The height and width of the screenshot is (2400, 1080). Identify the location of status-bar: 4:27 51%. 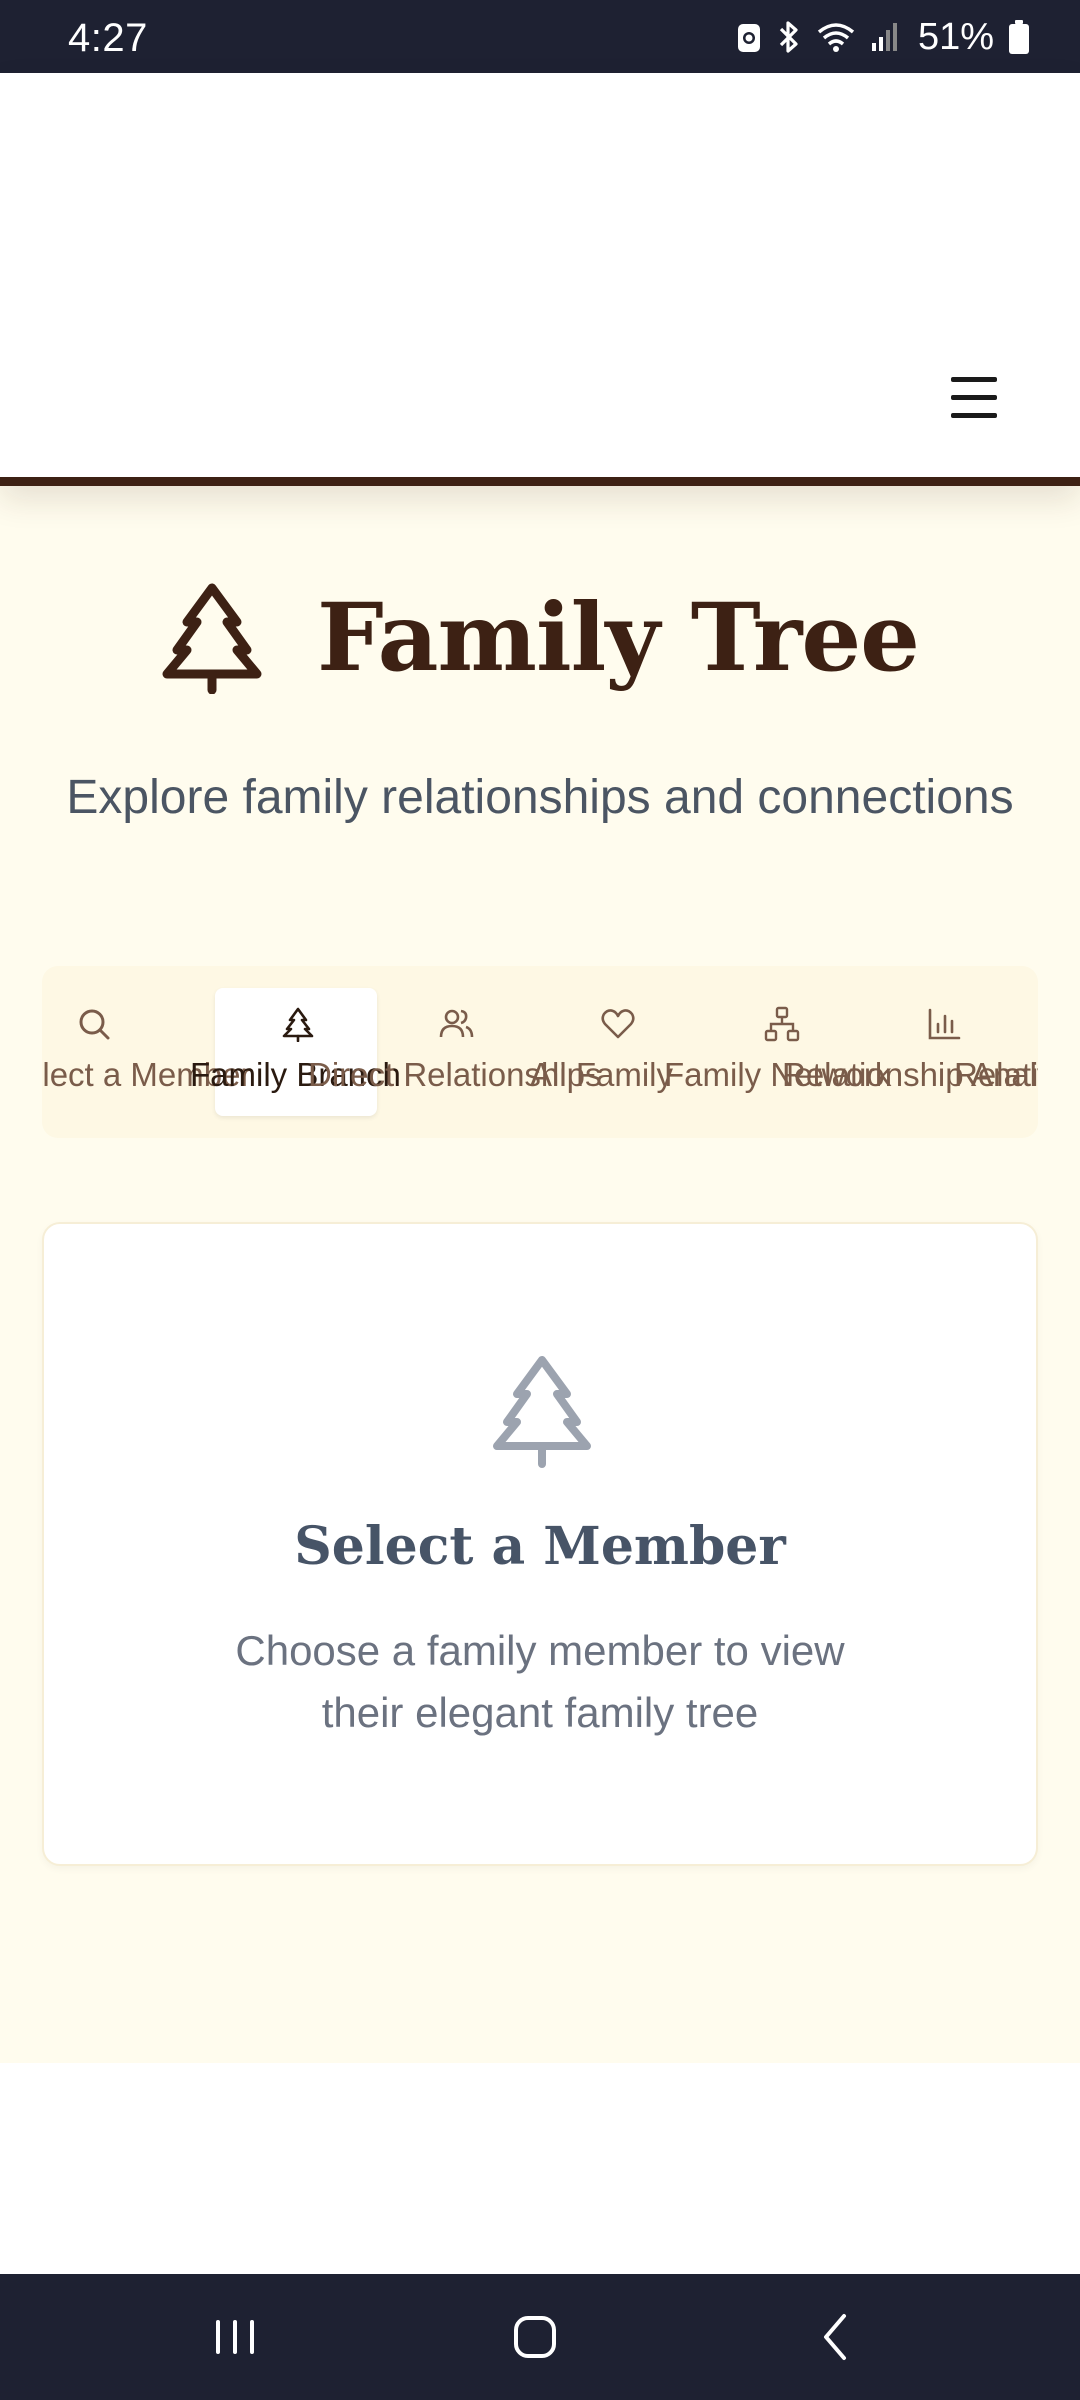
(540, 36).